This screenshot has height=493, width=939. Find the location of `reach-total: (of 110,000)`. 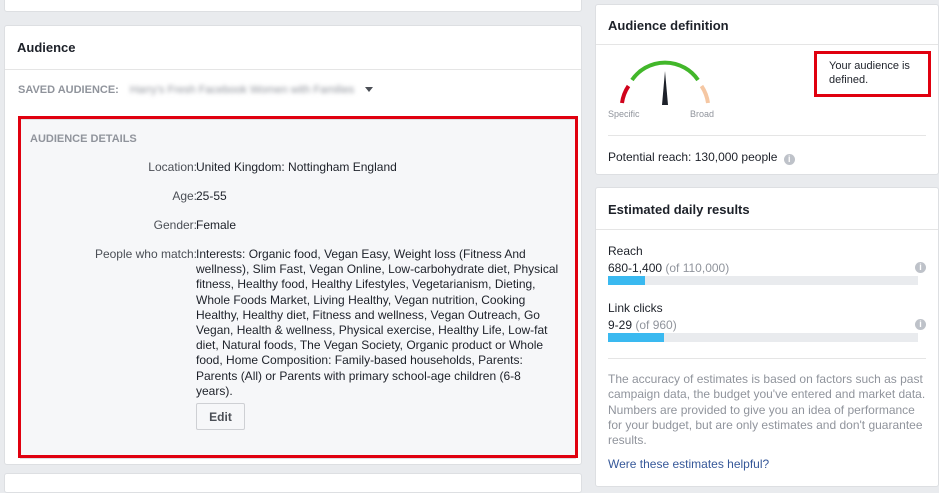

reach-total: (of 110,000) is located at coordinates (697, 268).